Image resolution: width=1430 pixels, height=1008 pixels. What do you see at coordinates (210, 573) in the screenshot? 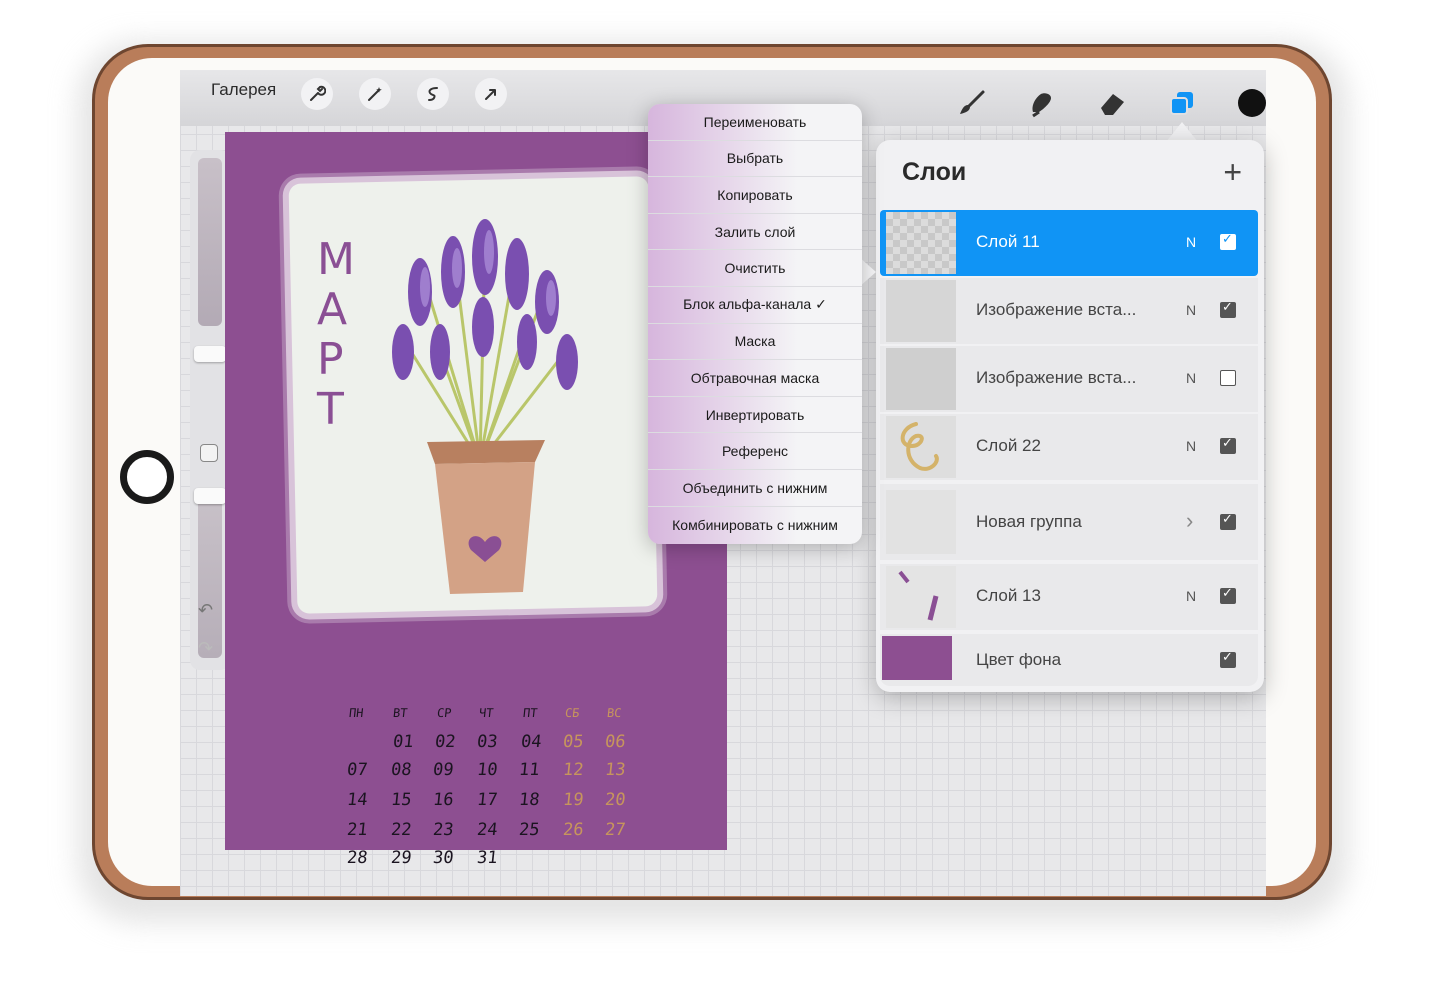
I see `opacity-slider` at bounding box center [210, 573].